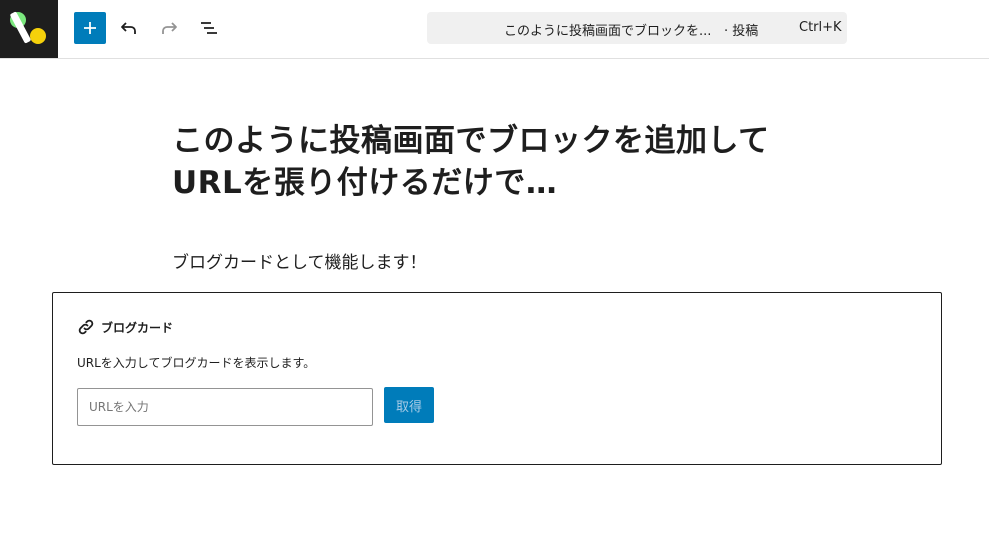  What do you see at coordinates (409, 405) in the screenshot?
I see `fetch-button: 取得` at bounding box center [409, 405].